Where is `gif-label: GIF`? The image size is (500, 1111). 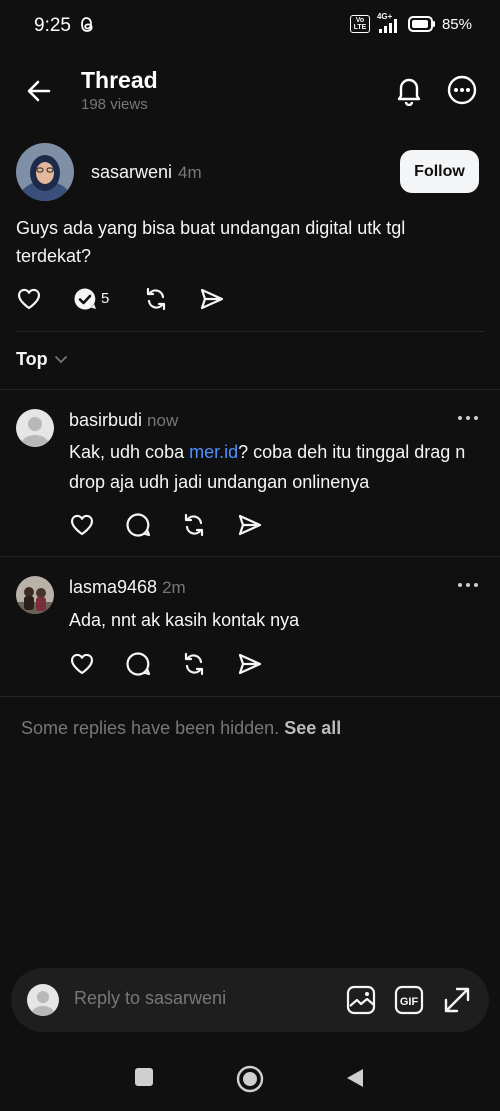
gif-label: GIF is located at coordinates (409, 1002).